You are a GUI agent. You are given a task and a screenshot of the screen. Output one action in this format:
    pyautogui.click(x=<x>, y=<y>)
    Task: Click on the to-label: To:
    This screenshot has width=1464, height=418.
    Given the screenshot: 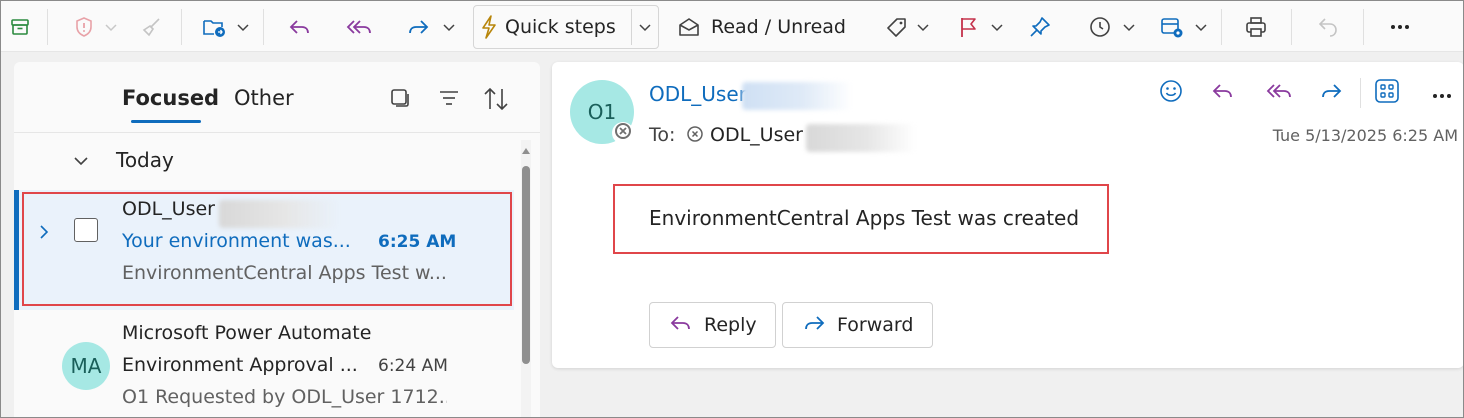 What is the action you would take?
    pyautogui.click(x=662, y=135)
    